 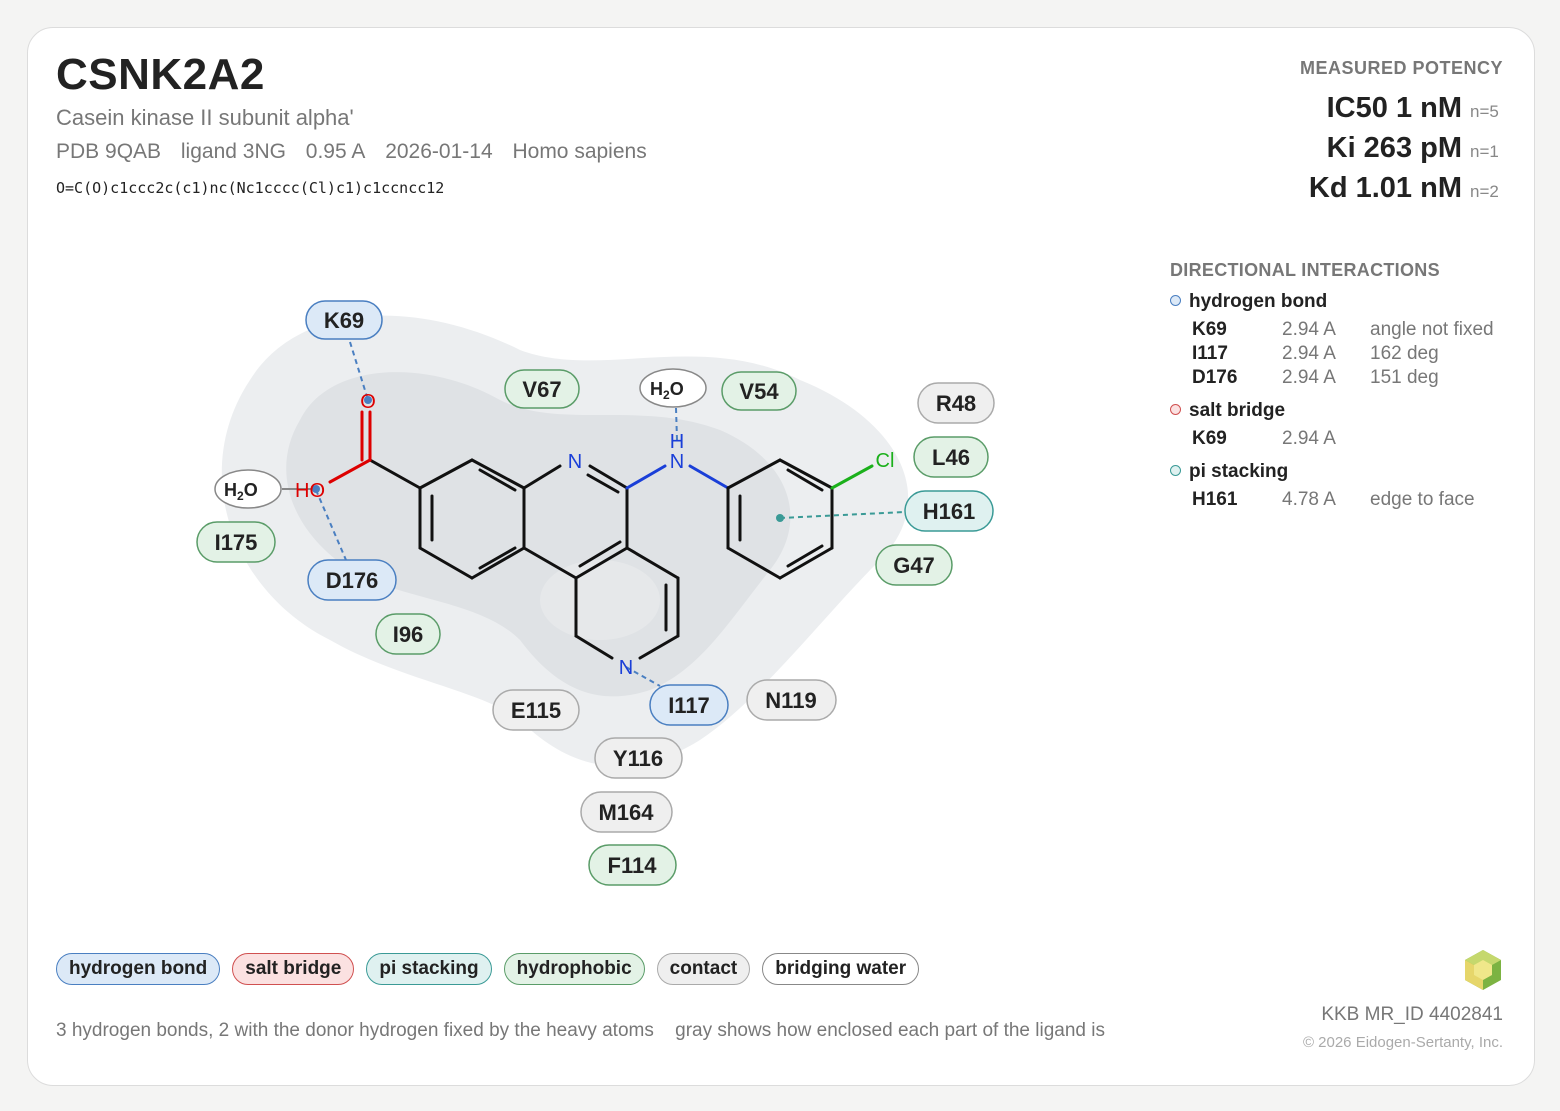 I want to click on residue-h161: H161, so click(x=949, y=511).